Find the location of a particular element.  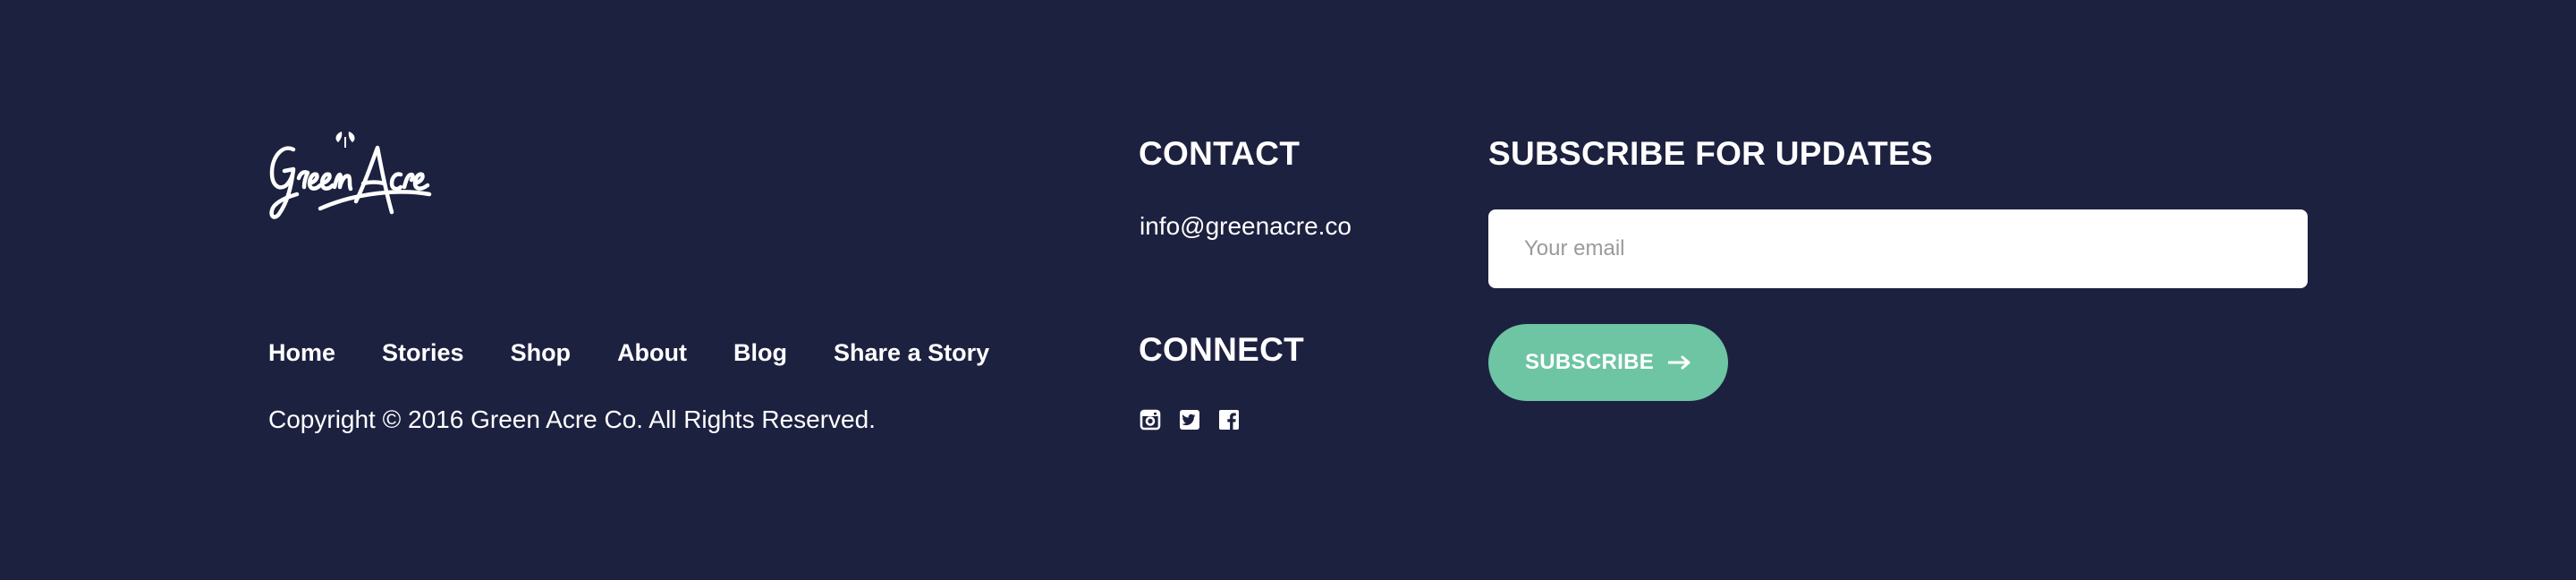

subscribe-button: SUBSCRIBE is located at coordinates (1608, 362).